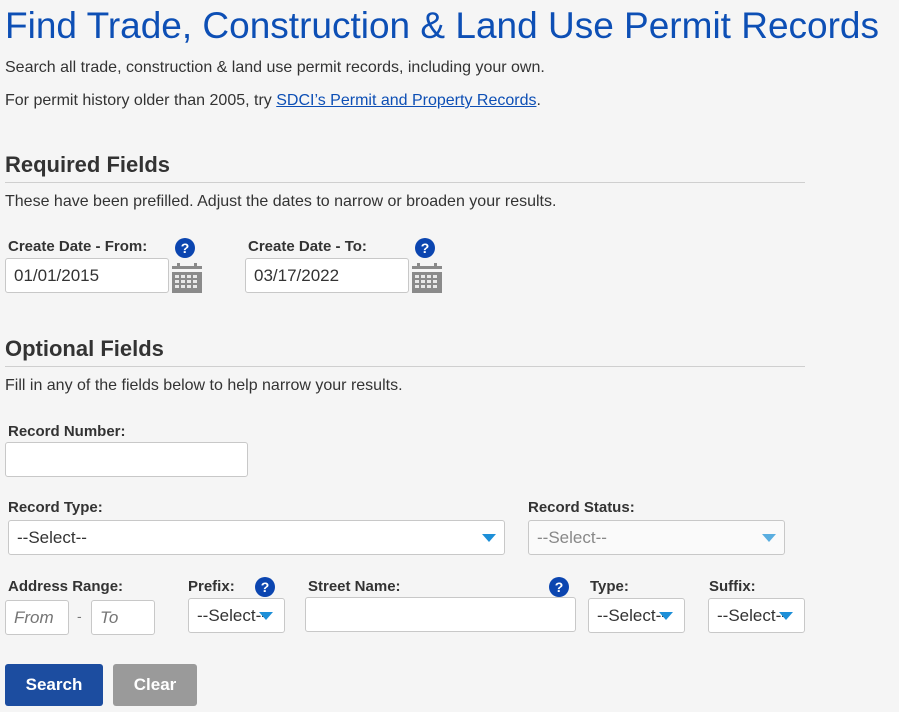  I want to click on record-status-select: --Select--, so click(656, 537).